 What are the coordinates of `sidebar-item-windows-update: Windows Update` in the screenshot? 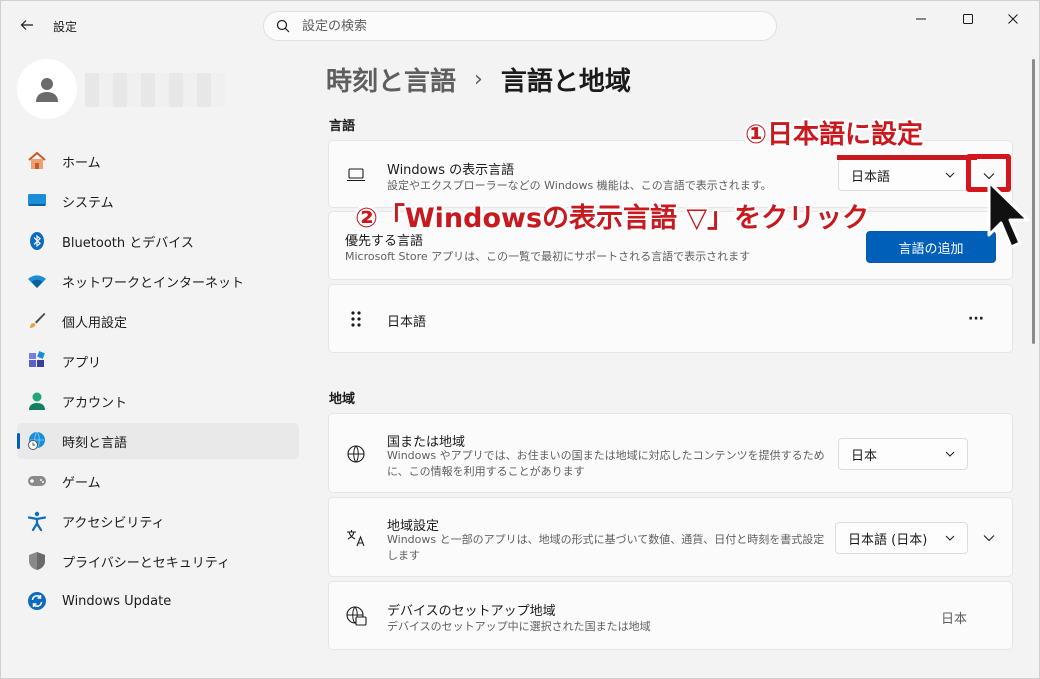 It's located at (158, 601).